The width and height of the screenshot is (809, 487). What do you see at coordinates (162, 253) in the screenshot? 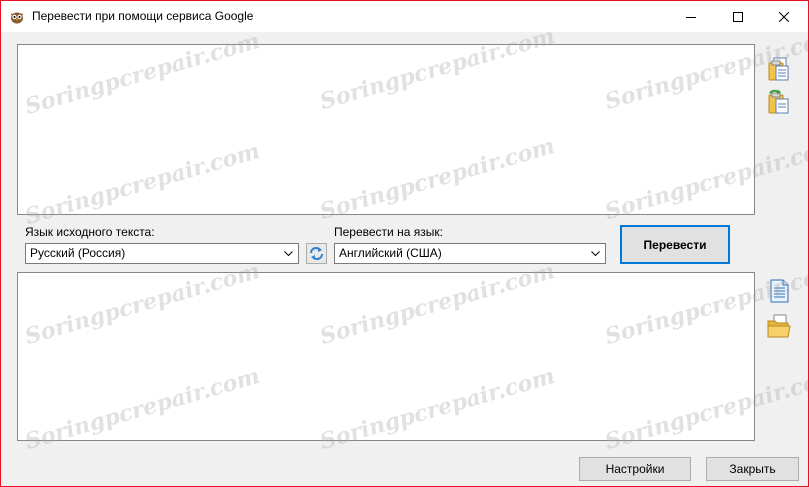
I see `source-language-select: Русский (Россия)` at bounding box center [162, 253].